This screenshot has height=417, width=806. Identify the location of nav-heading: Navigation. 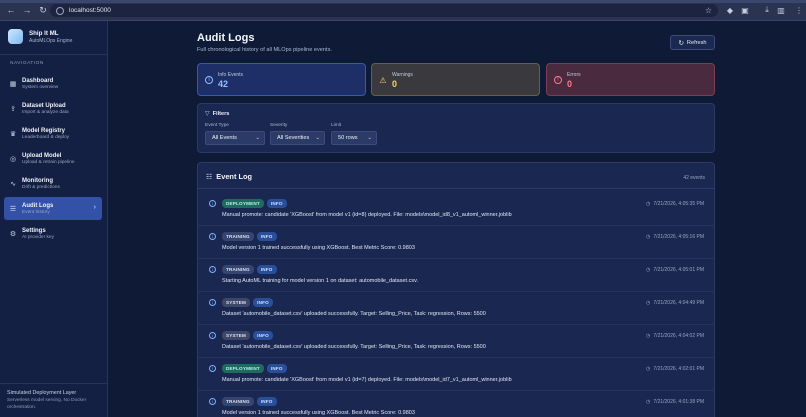
(27, 63).